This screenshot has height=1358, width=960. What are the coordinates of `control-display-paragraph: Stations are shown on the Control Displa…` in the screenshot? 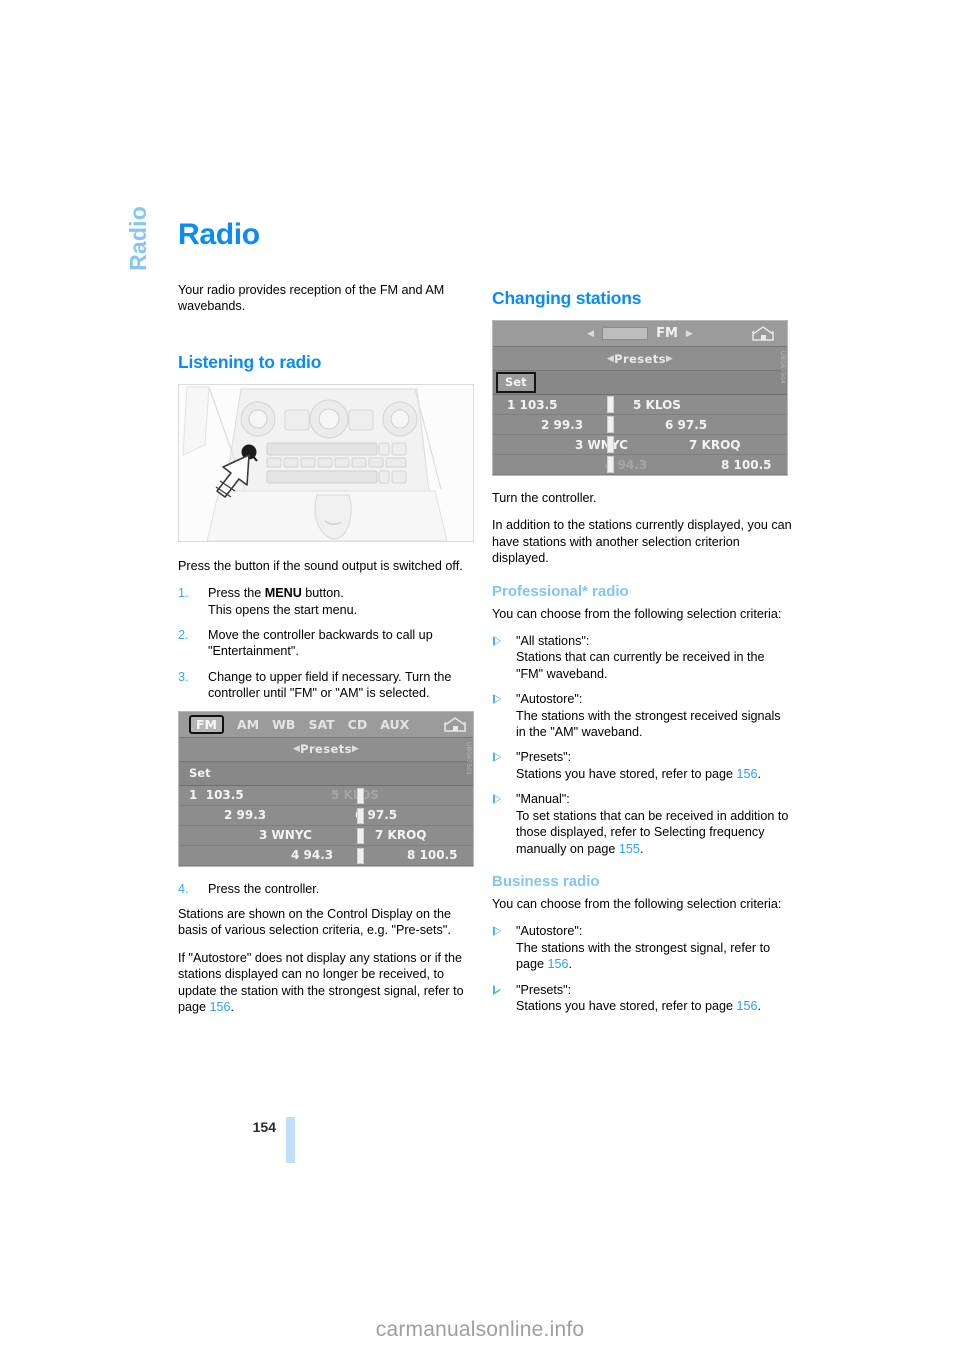 It's located at (315, 922).